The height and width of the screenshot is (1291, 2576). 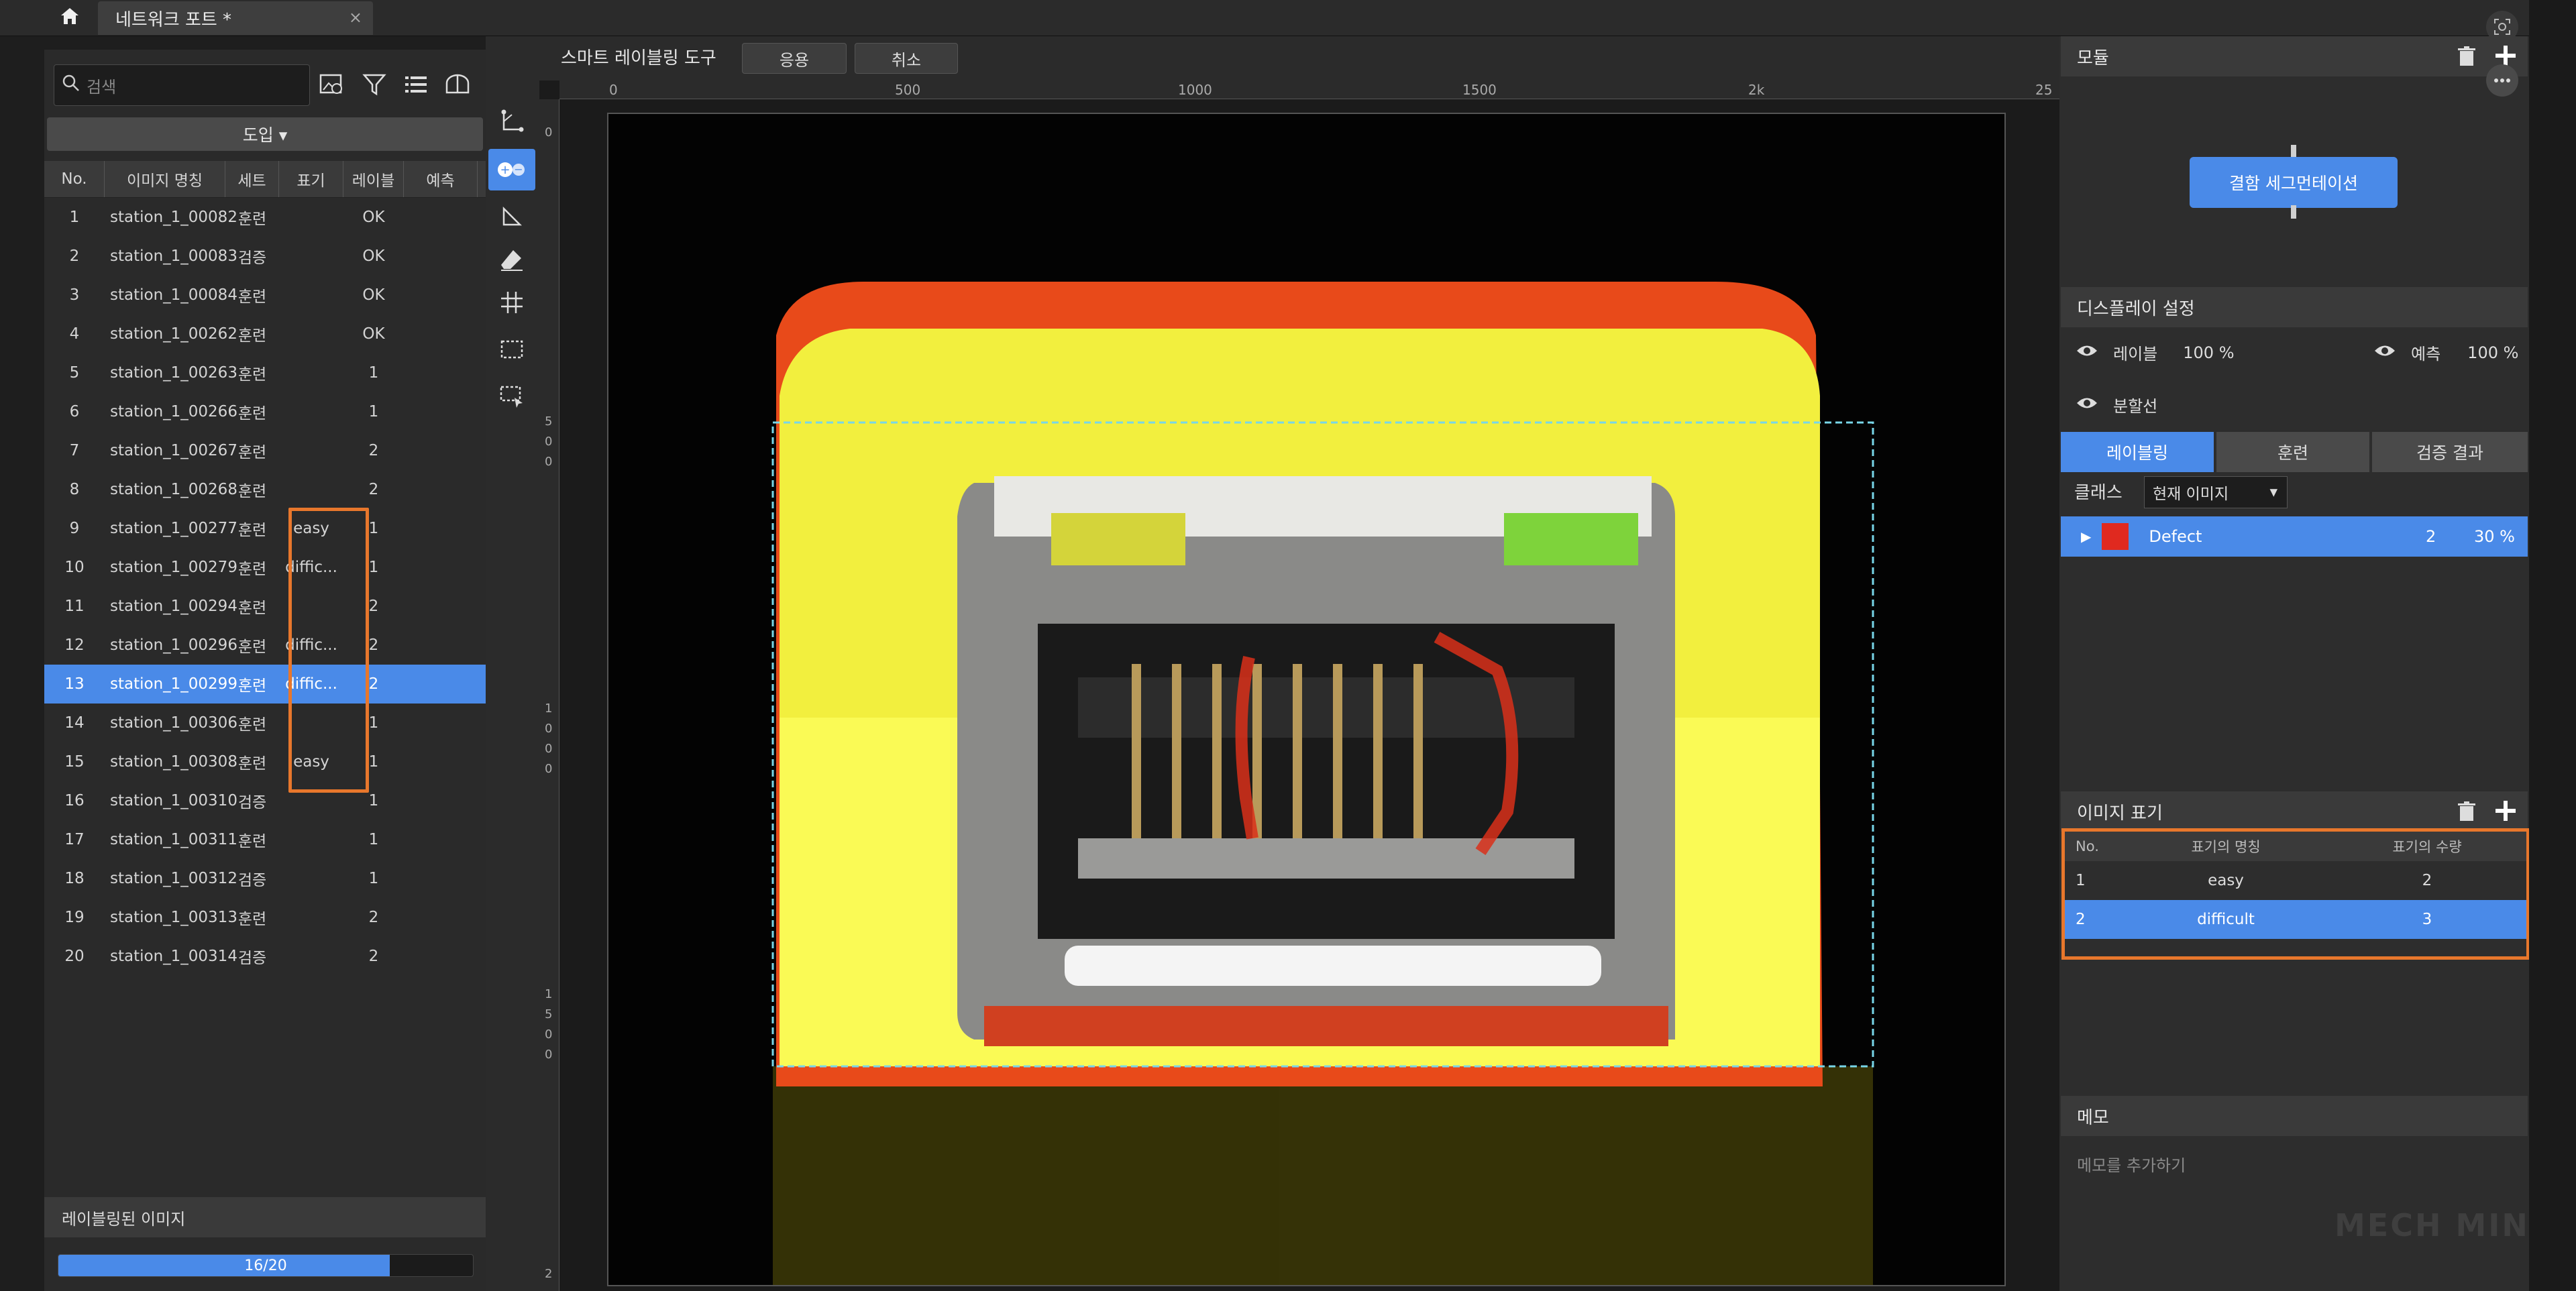 What do you see at coordinates (2494, 536) in the screenshot?
I see `class-percent: 30 %` at bounding box center [2494, 536].